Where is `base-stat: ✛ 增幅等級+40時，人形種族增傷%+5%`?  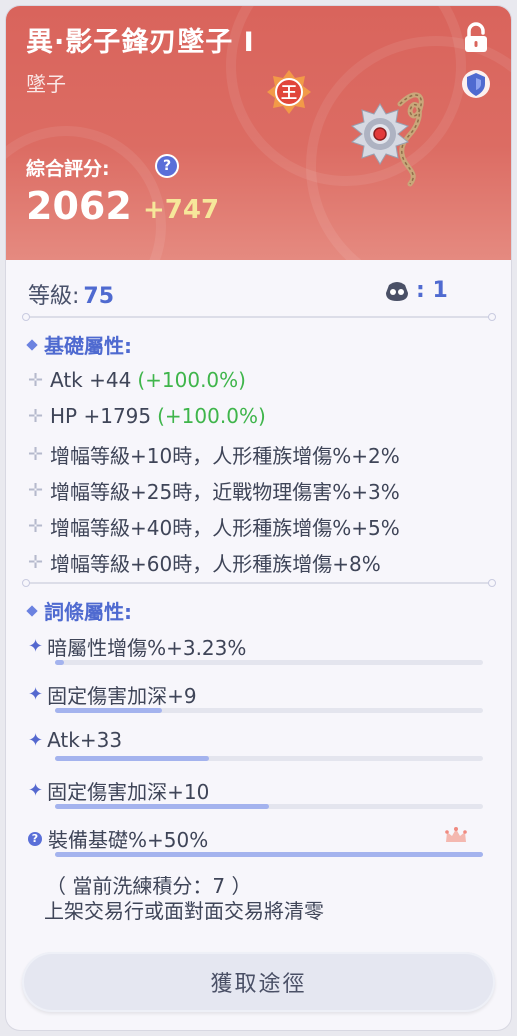
base-stat: ✛ 增幅等級+40時，人形種族增傷%+5% is located at coordinates (214, 528).